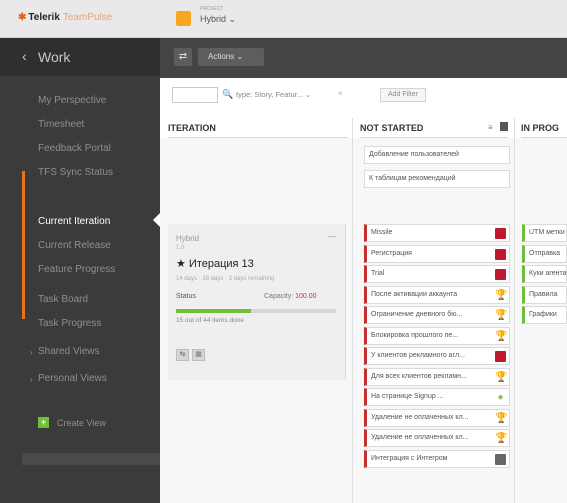 The image size is (567, 503). Describe the element at coordinates (434, 128) in the screenshot. I see `column-header-not-started: NOT STARTED` at that location.